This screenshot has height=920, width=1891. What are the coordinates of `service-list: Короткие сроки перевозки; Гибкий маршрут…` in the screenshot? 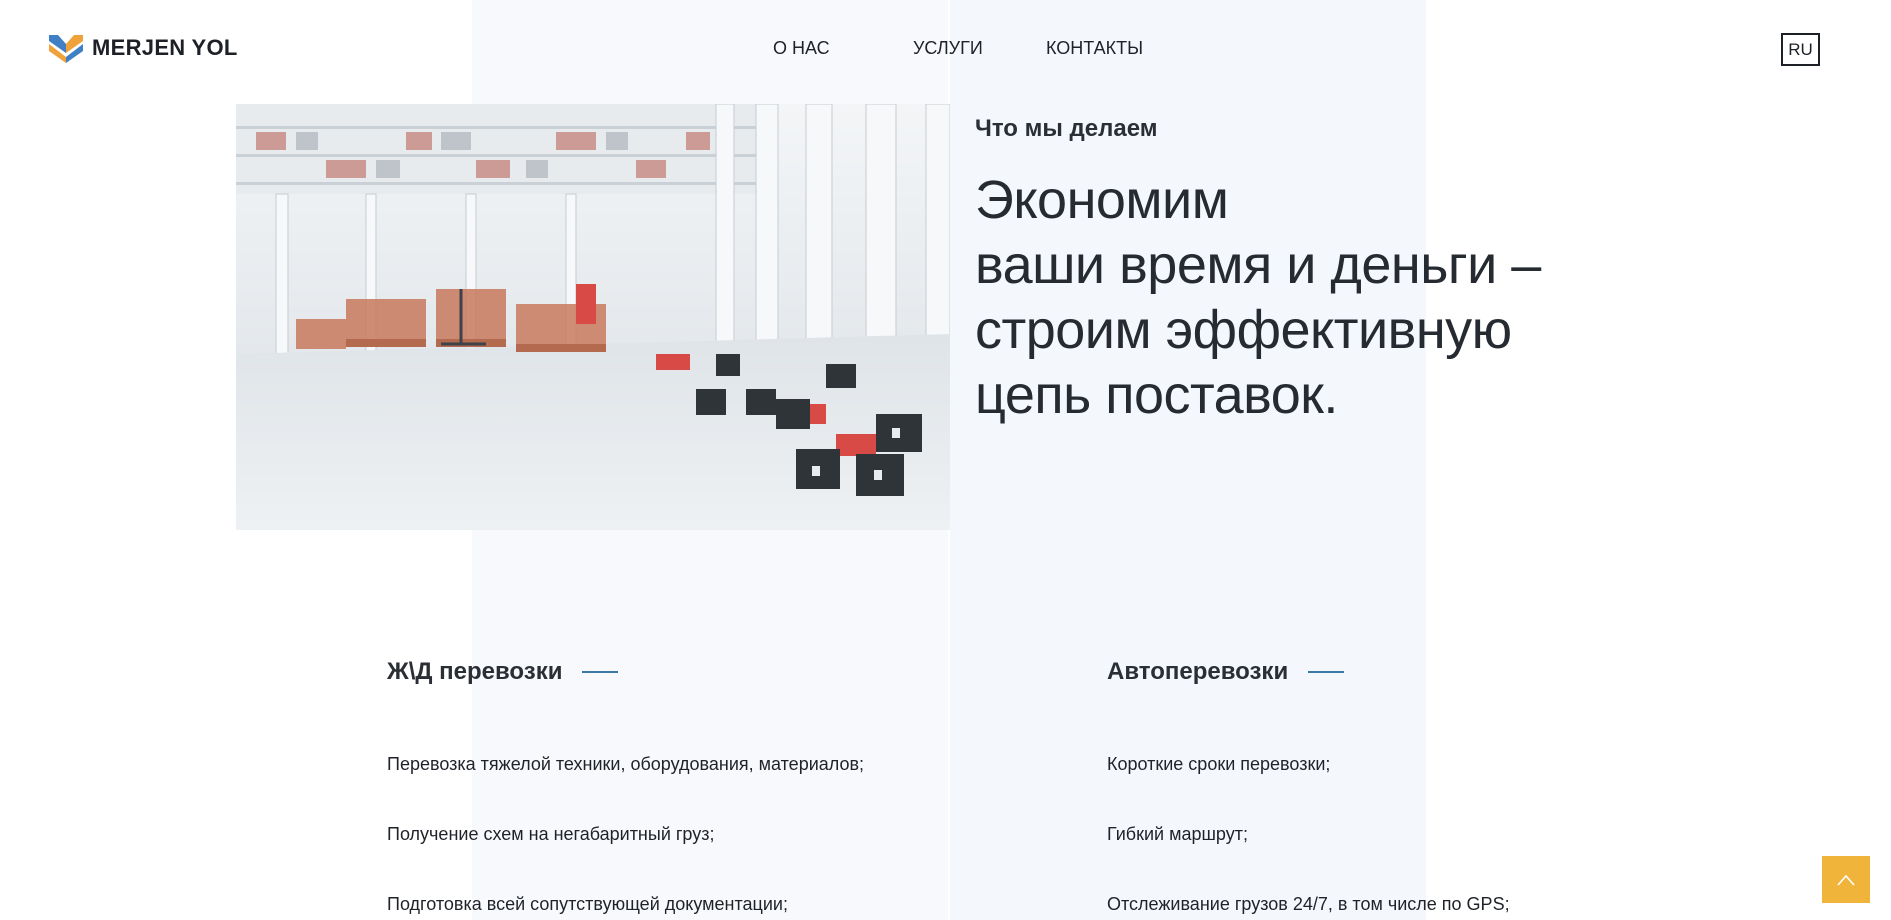 It's located at (1387, 836).